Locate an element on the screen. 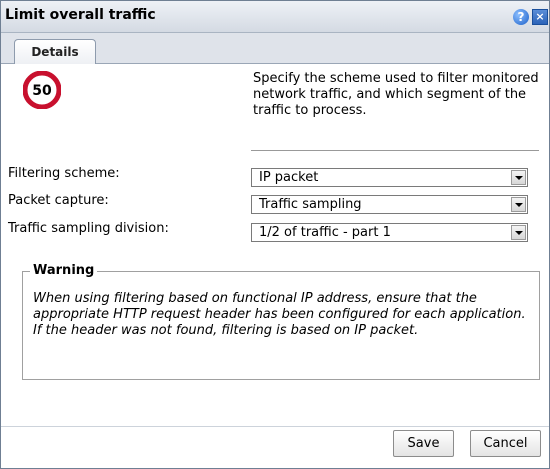 This screenshot has width=550, height=469. speed-limit-value: 50 is located at coordinates (42, 91).